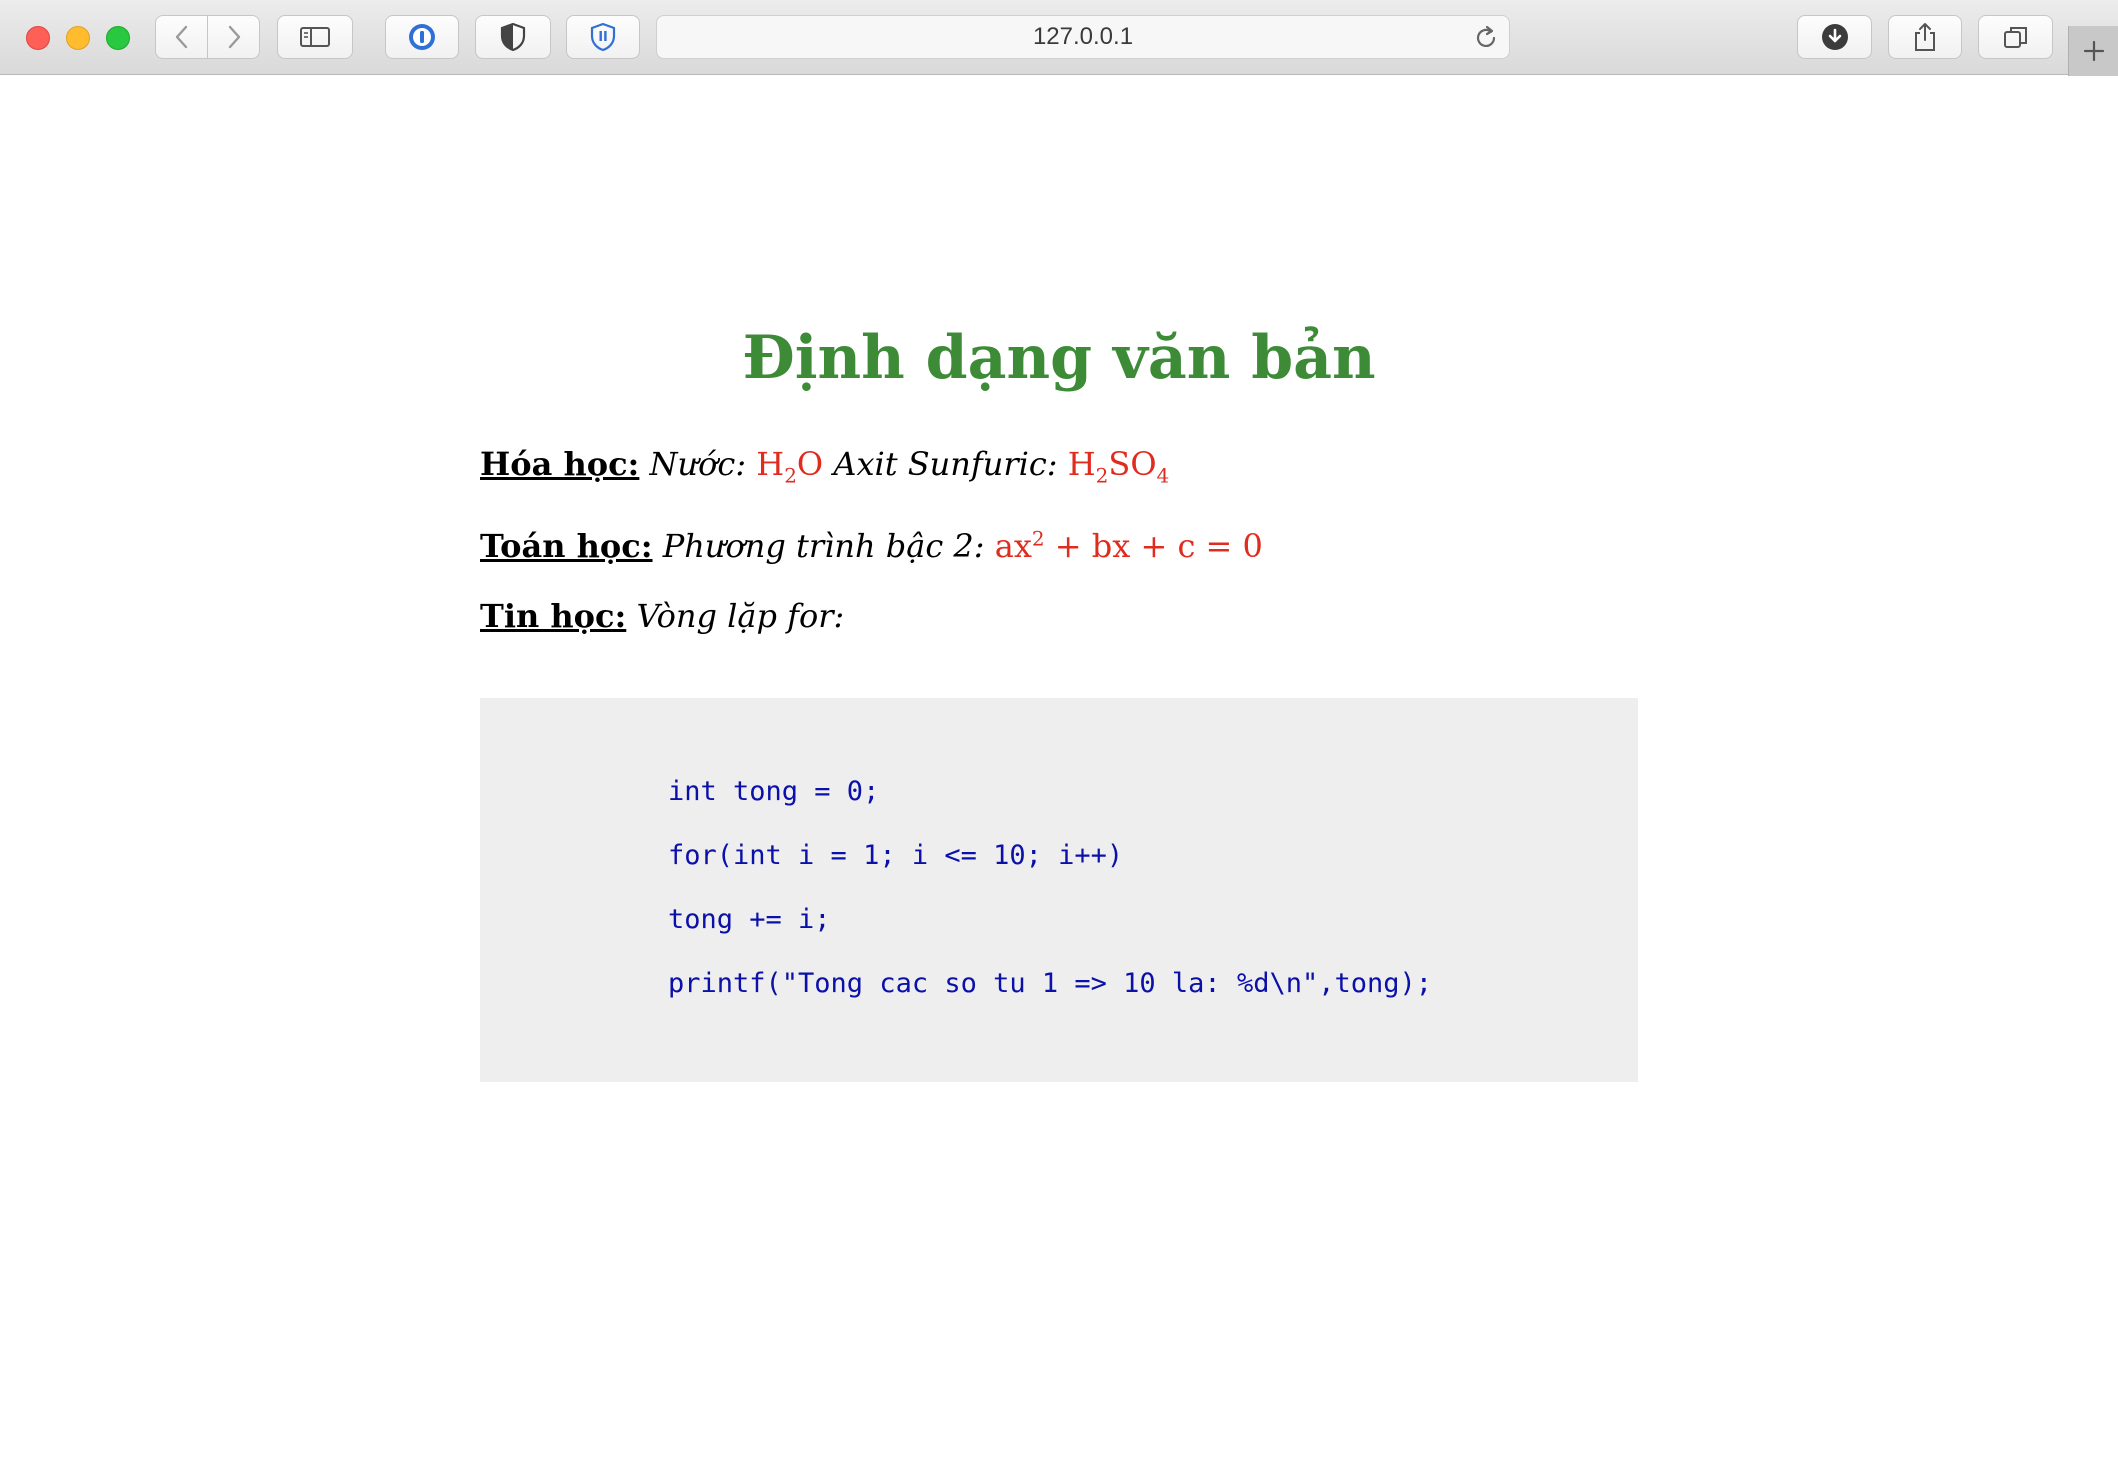 Image resolution: width=2118 pixels, height=1458 pixels. I want to click on reload-icon, so click(1486, 38).